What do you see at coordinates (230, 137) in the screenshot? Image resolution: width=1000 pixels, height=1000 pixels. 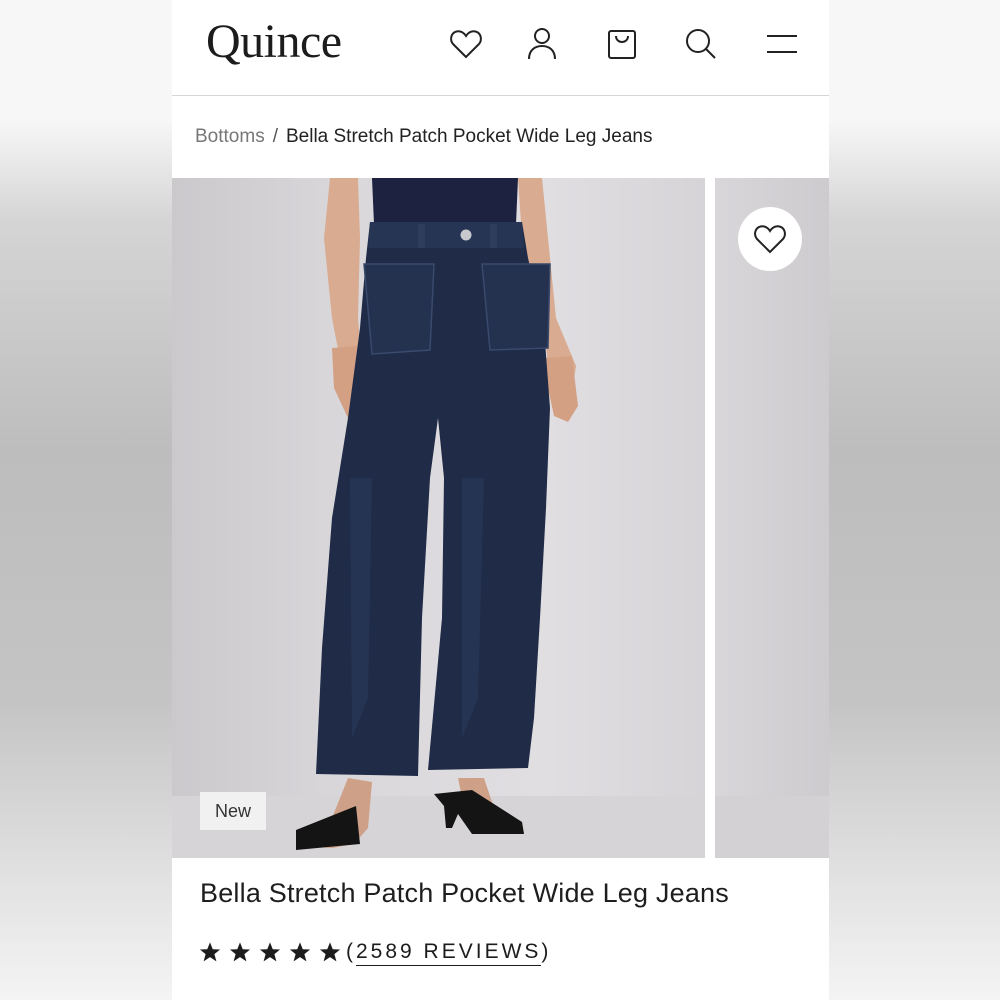 I see `breadcrumb-bottoms-link: Bottoms` at bounding box center [230, 137].